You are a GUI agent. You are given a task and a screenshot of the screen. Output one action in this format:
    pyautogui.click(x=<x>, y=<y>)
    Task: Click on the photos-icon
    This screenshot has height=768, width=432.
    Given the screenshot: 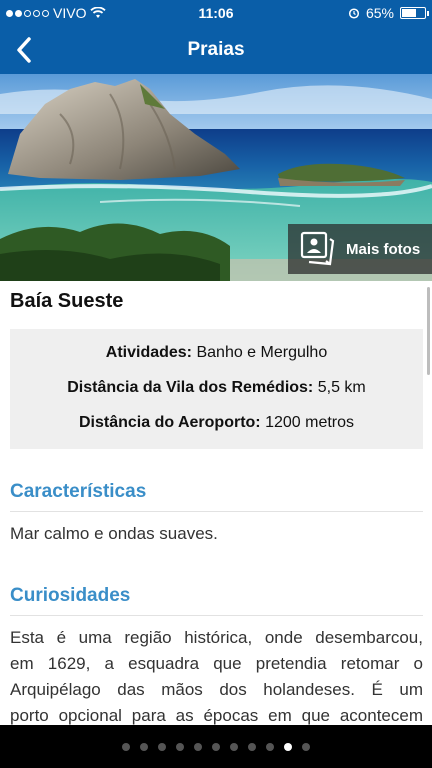 What is the action you would take?
    pyautogui.click(x=317, y=248)
    